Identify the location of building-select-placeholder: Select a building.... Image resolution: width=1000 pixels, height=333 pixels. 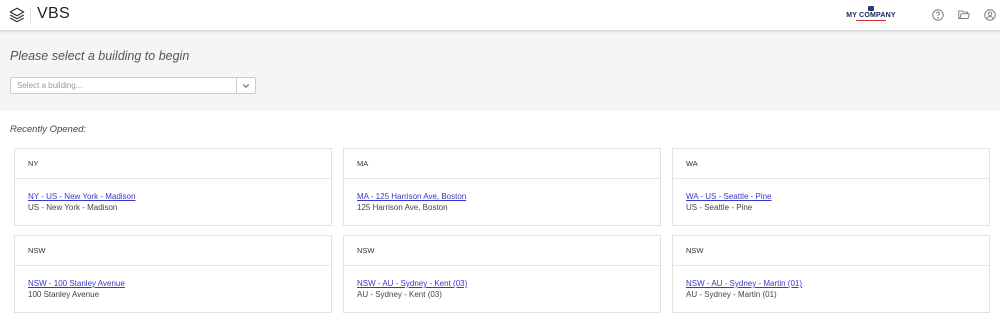
(50, 85).